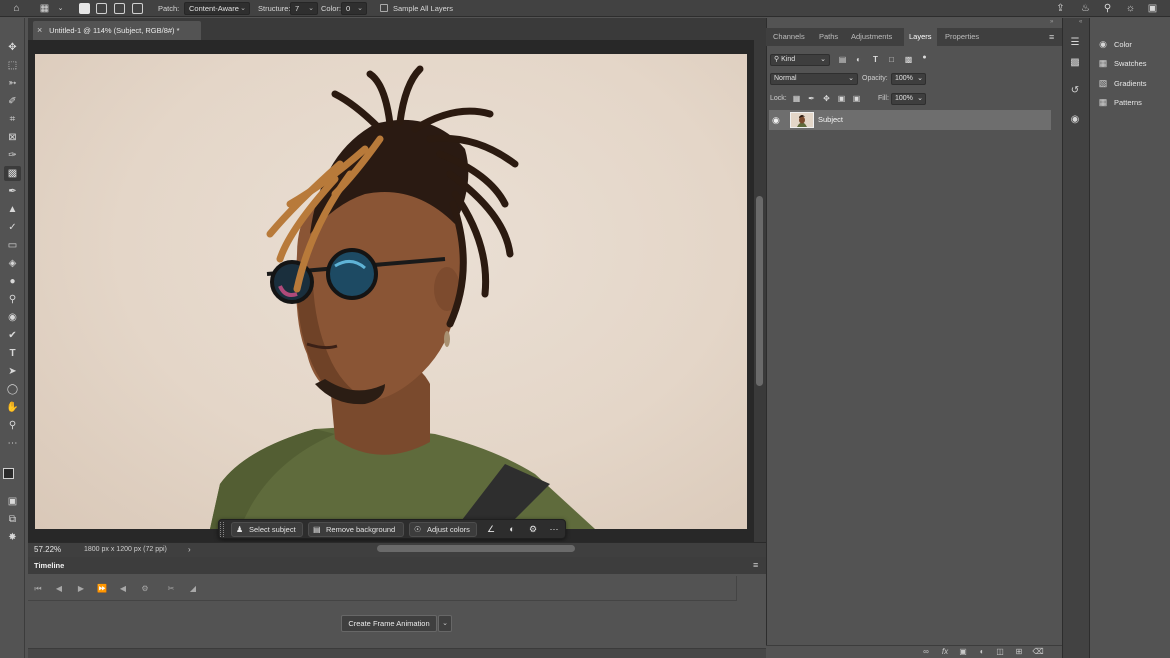  I want to click on dodge-tool-icon: ⚲, so click(12, 299).